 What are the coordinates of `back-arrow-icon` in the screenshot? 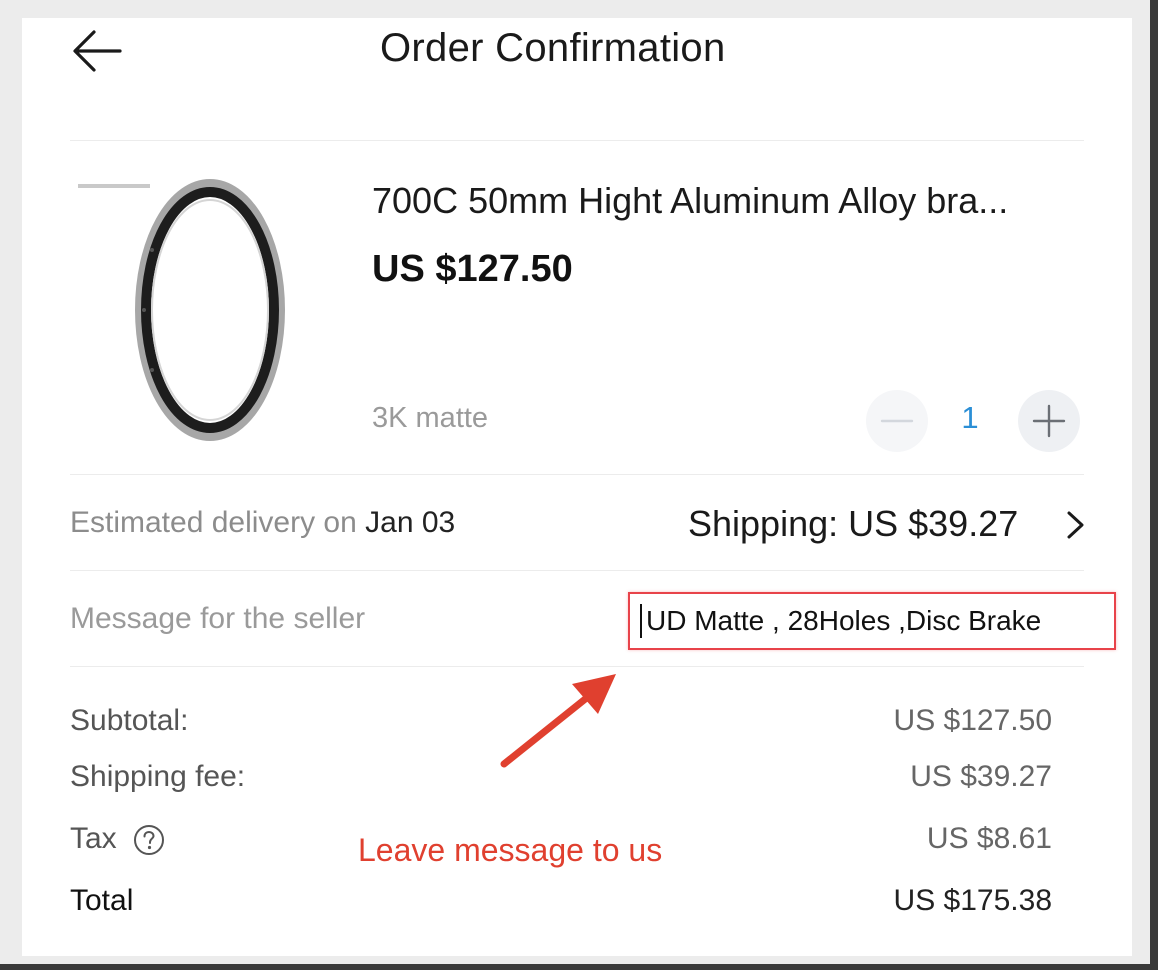 It's located at (97, 51).